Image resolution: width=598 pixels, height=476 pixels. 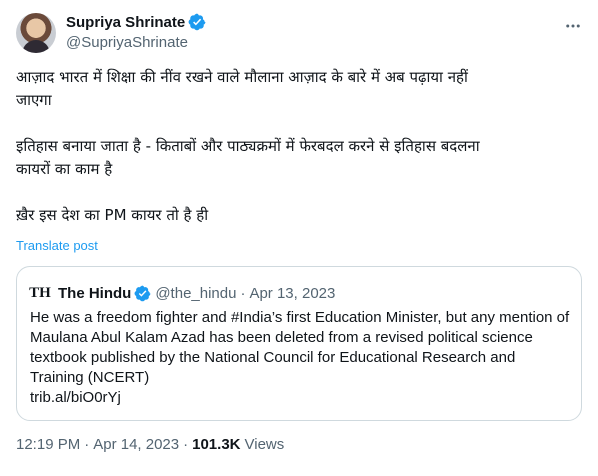 I want to click on post-date: Apr 14, 2023, so click(x=136, y=444).